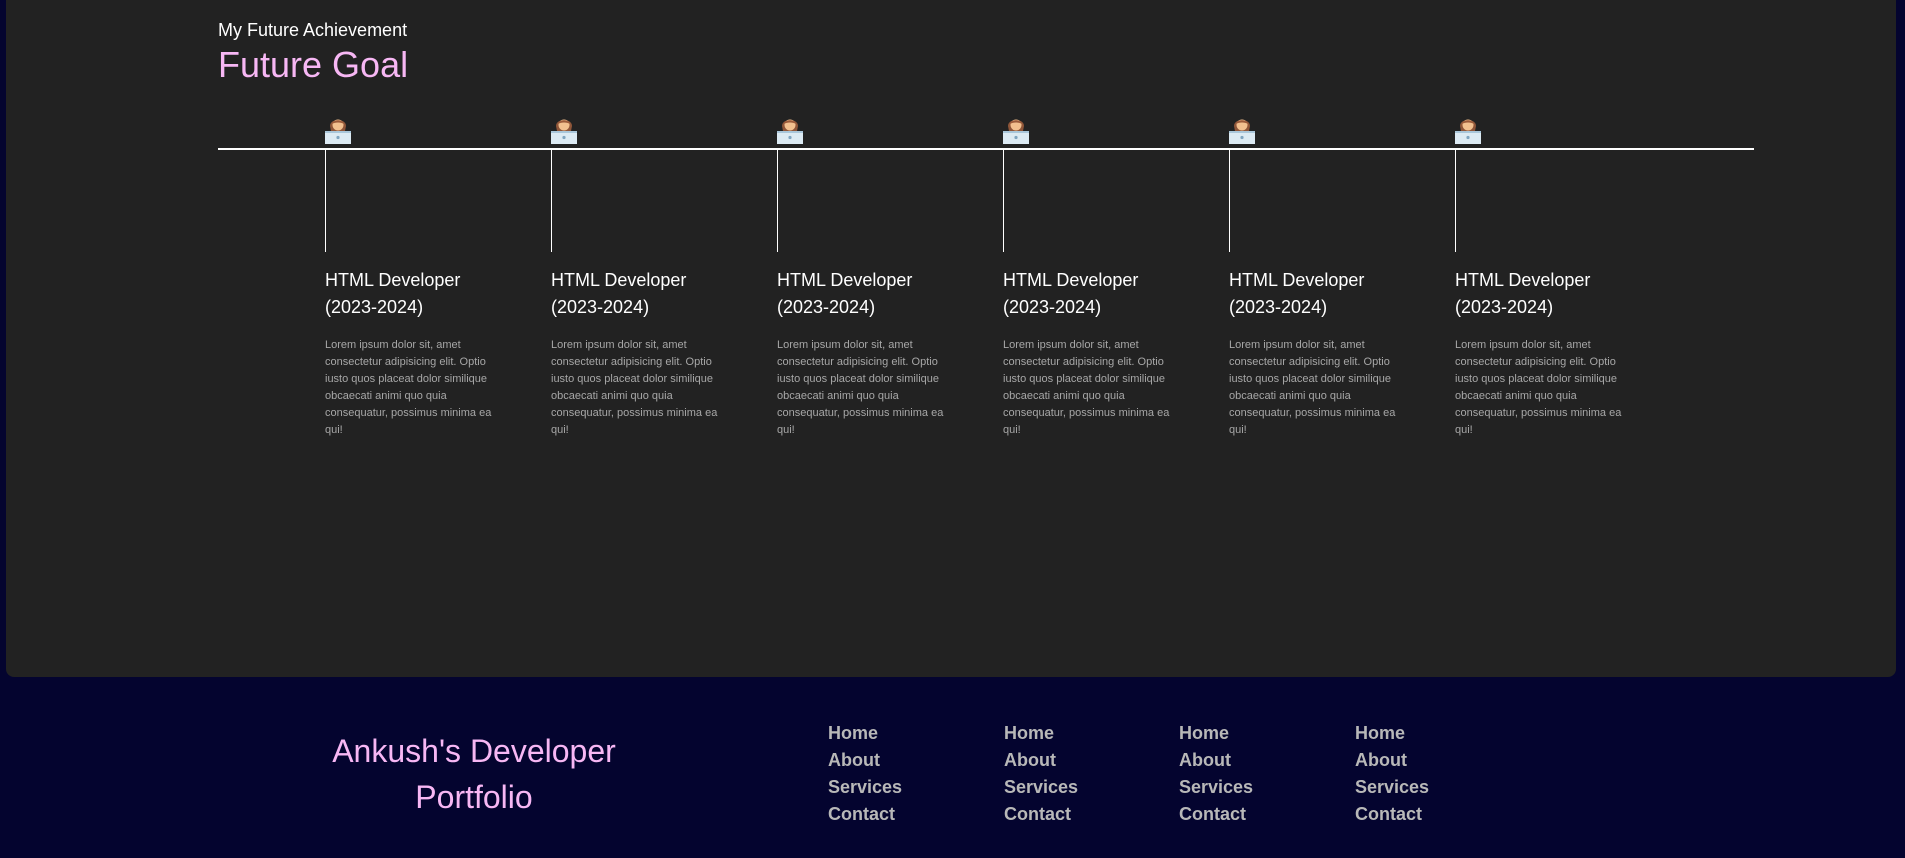 Image resolution: width=1905 pixels, height=858 pixels. I want to click on section-title: Future Goal, so click(313, 64).